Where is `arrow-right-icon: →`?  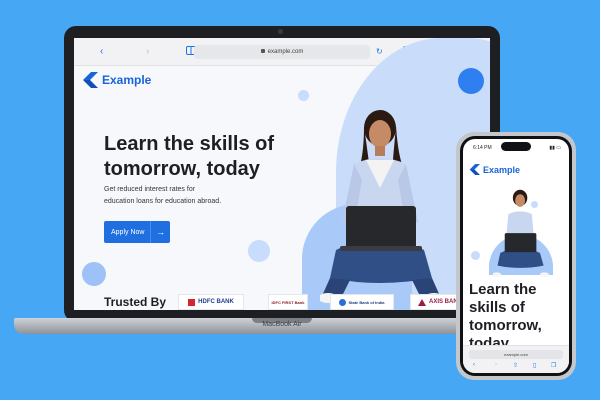
arrow-right-icon: → is located at coordinates (160, 232).